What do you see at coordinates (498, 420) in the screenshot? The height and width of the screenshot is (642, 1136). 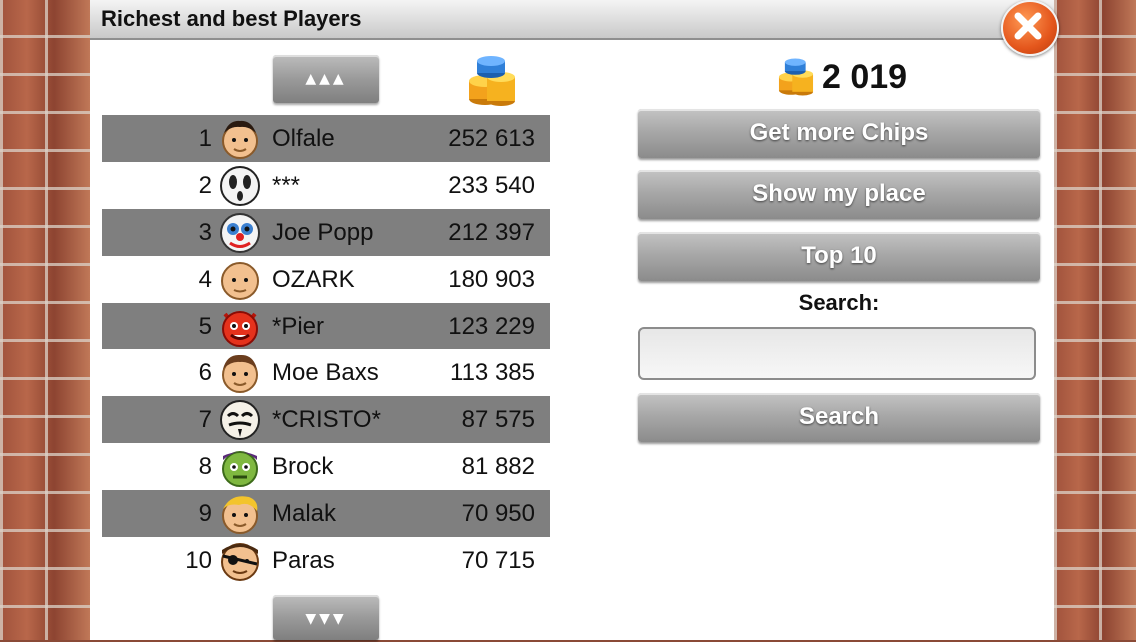 I see `player-score: 87 575` at bounding box center [498, 420].